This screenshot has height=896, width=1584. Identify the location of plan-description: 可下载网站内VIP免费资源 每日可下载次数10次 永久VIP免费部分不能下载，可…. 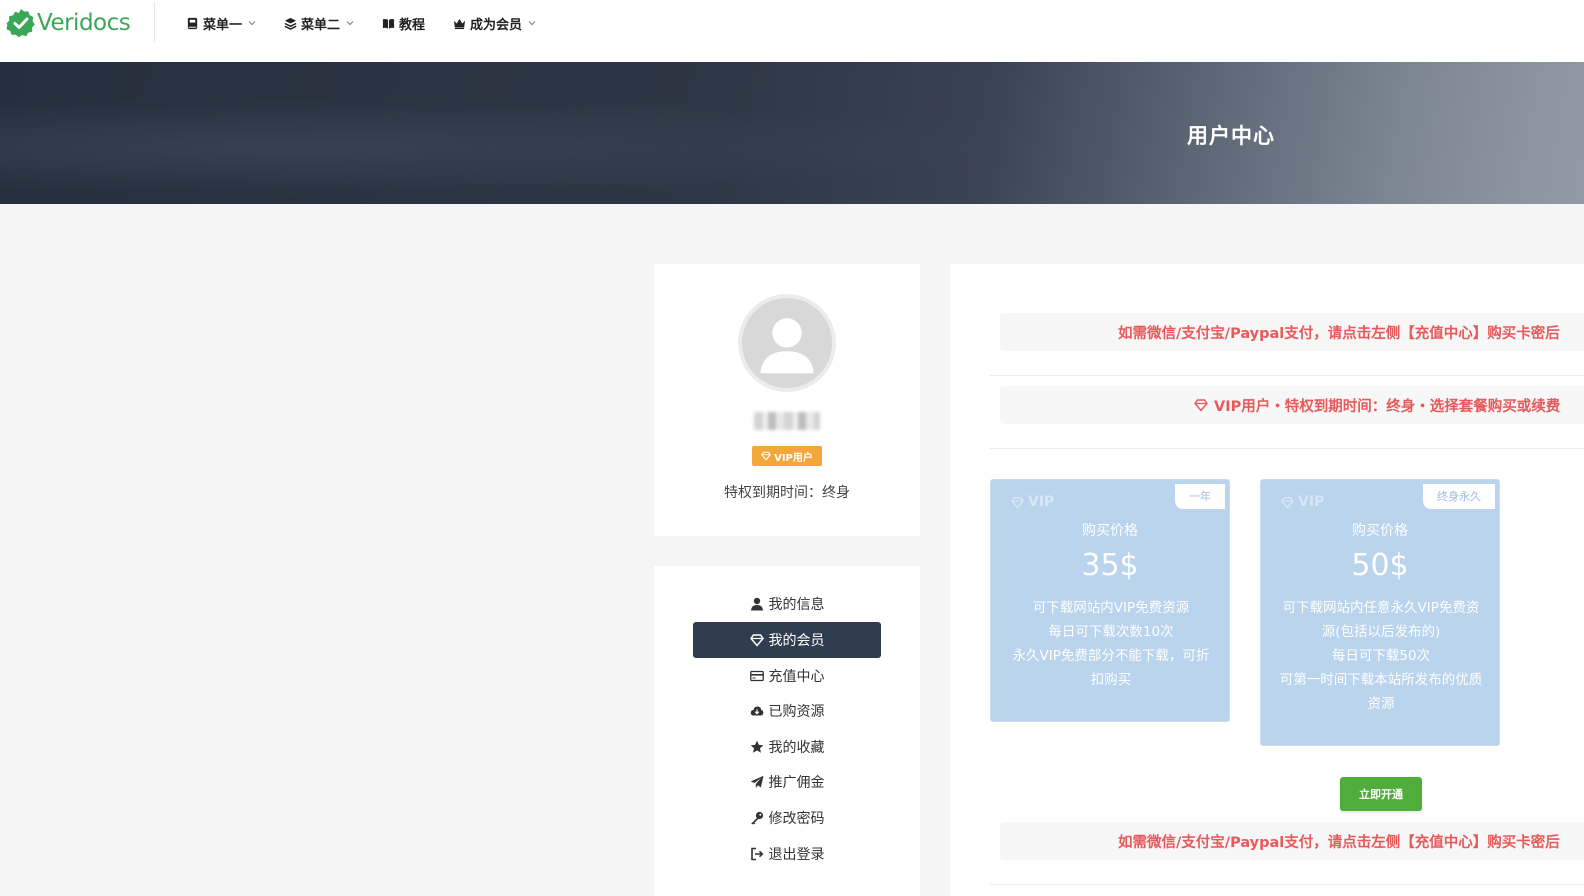
(1111, 644).